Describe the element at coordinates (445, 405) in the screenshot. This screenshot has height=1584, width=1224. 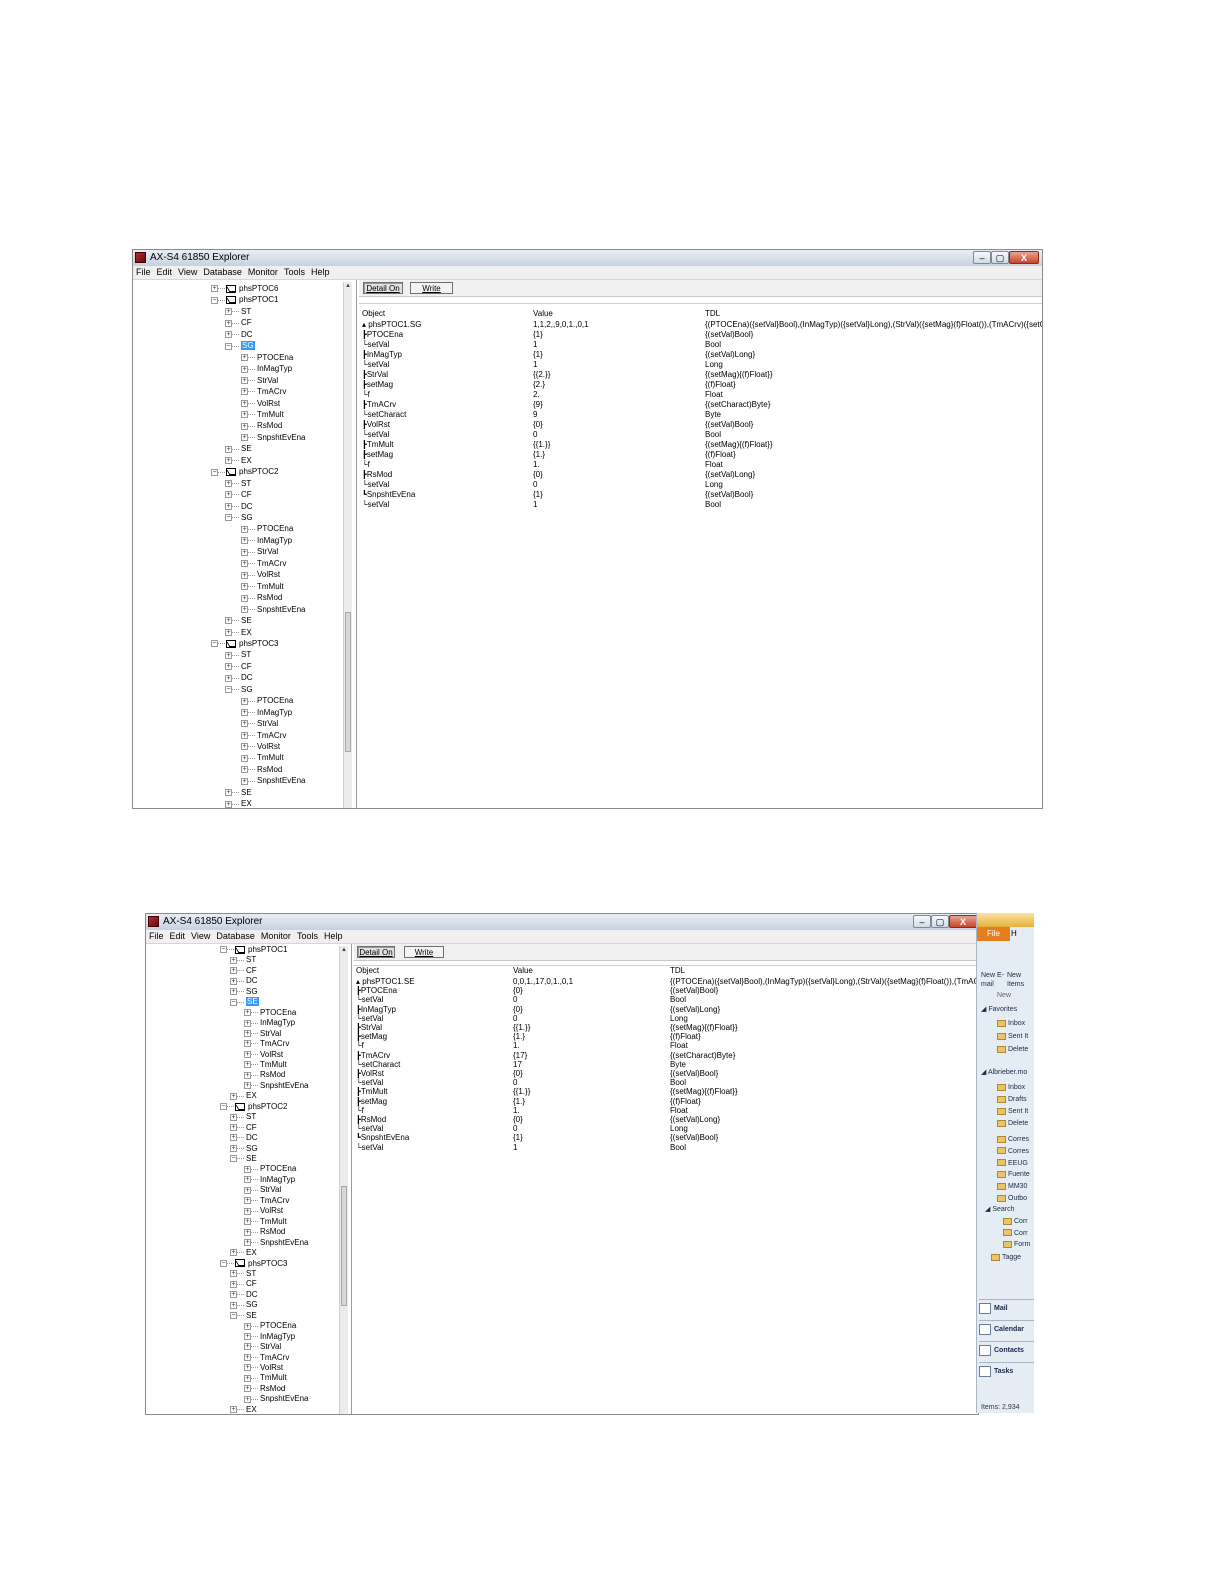
I see `row-object: ┣TmACrv` at that location.